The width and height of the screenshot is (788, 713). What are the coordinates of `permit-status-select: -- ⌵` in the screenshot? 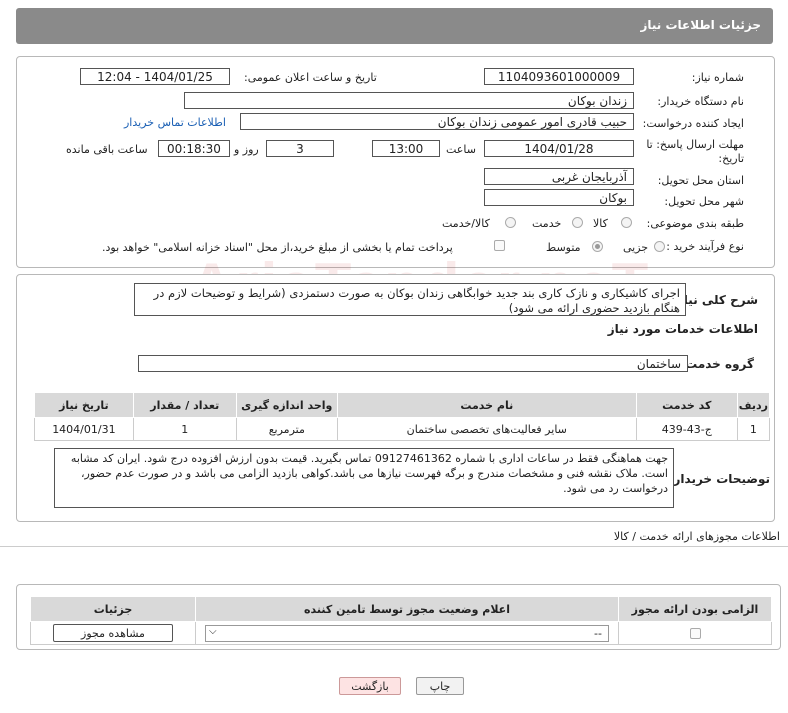 It's located at (407, 633).